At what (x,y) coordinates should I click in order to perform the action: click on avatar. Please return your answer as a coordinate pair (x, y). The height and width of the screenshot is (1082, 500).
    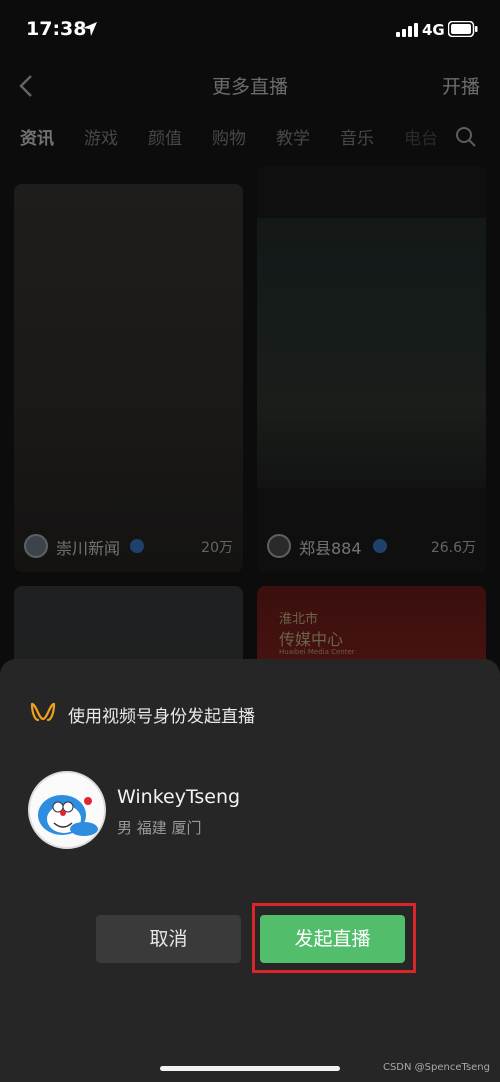
    Looking at the image, I should click on (67, 810).